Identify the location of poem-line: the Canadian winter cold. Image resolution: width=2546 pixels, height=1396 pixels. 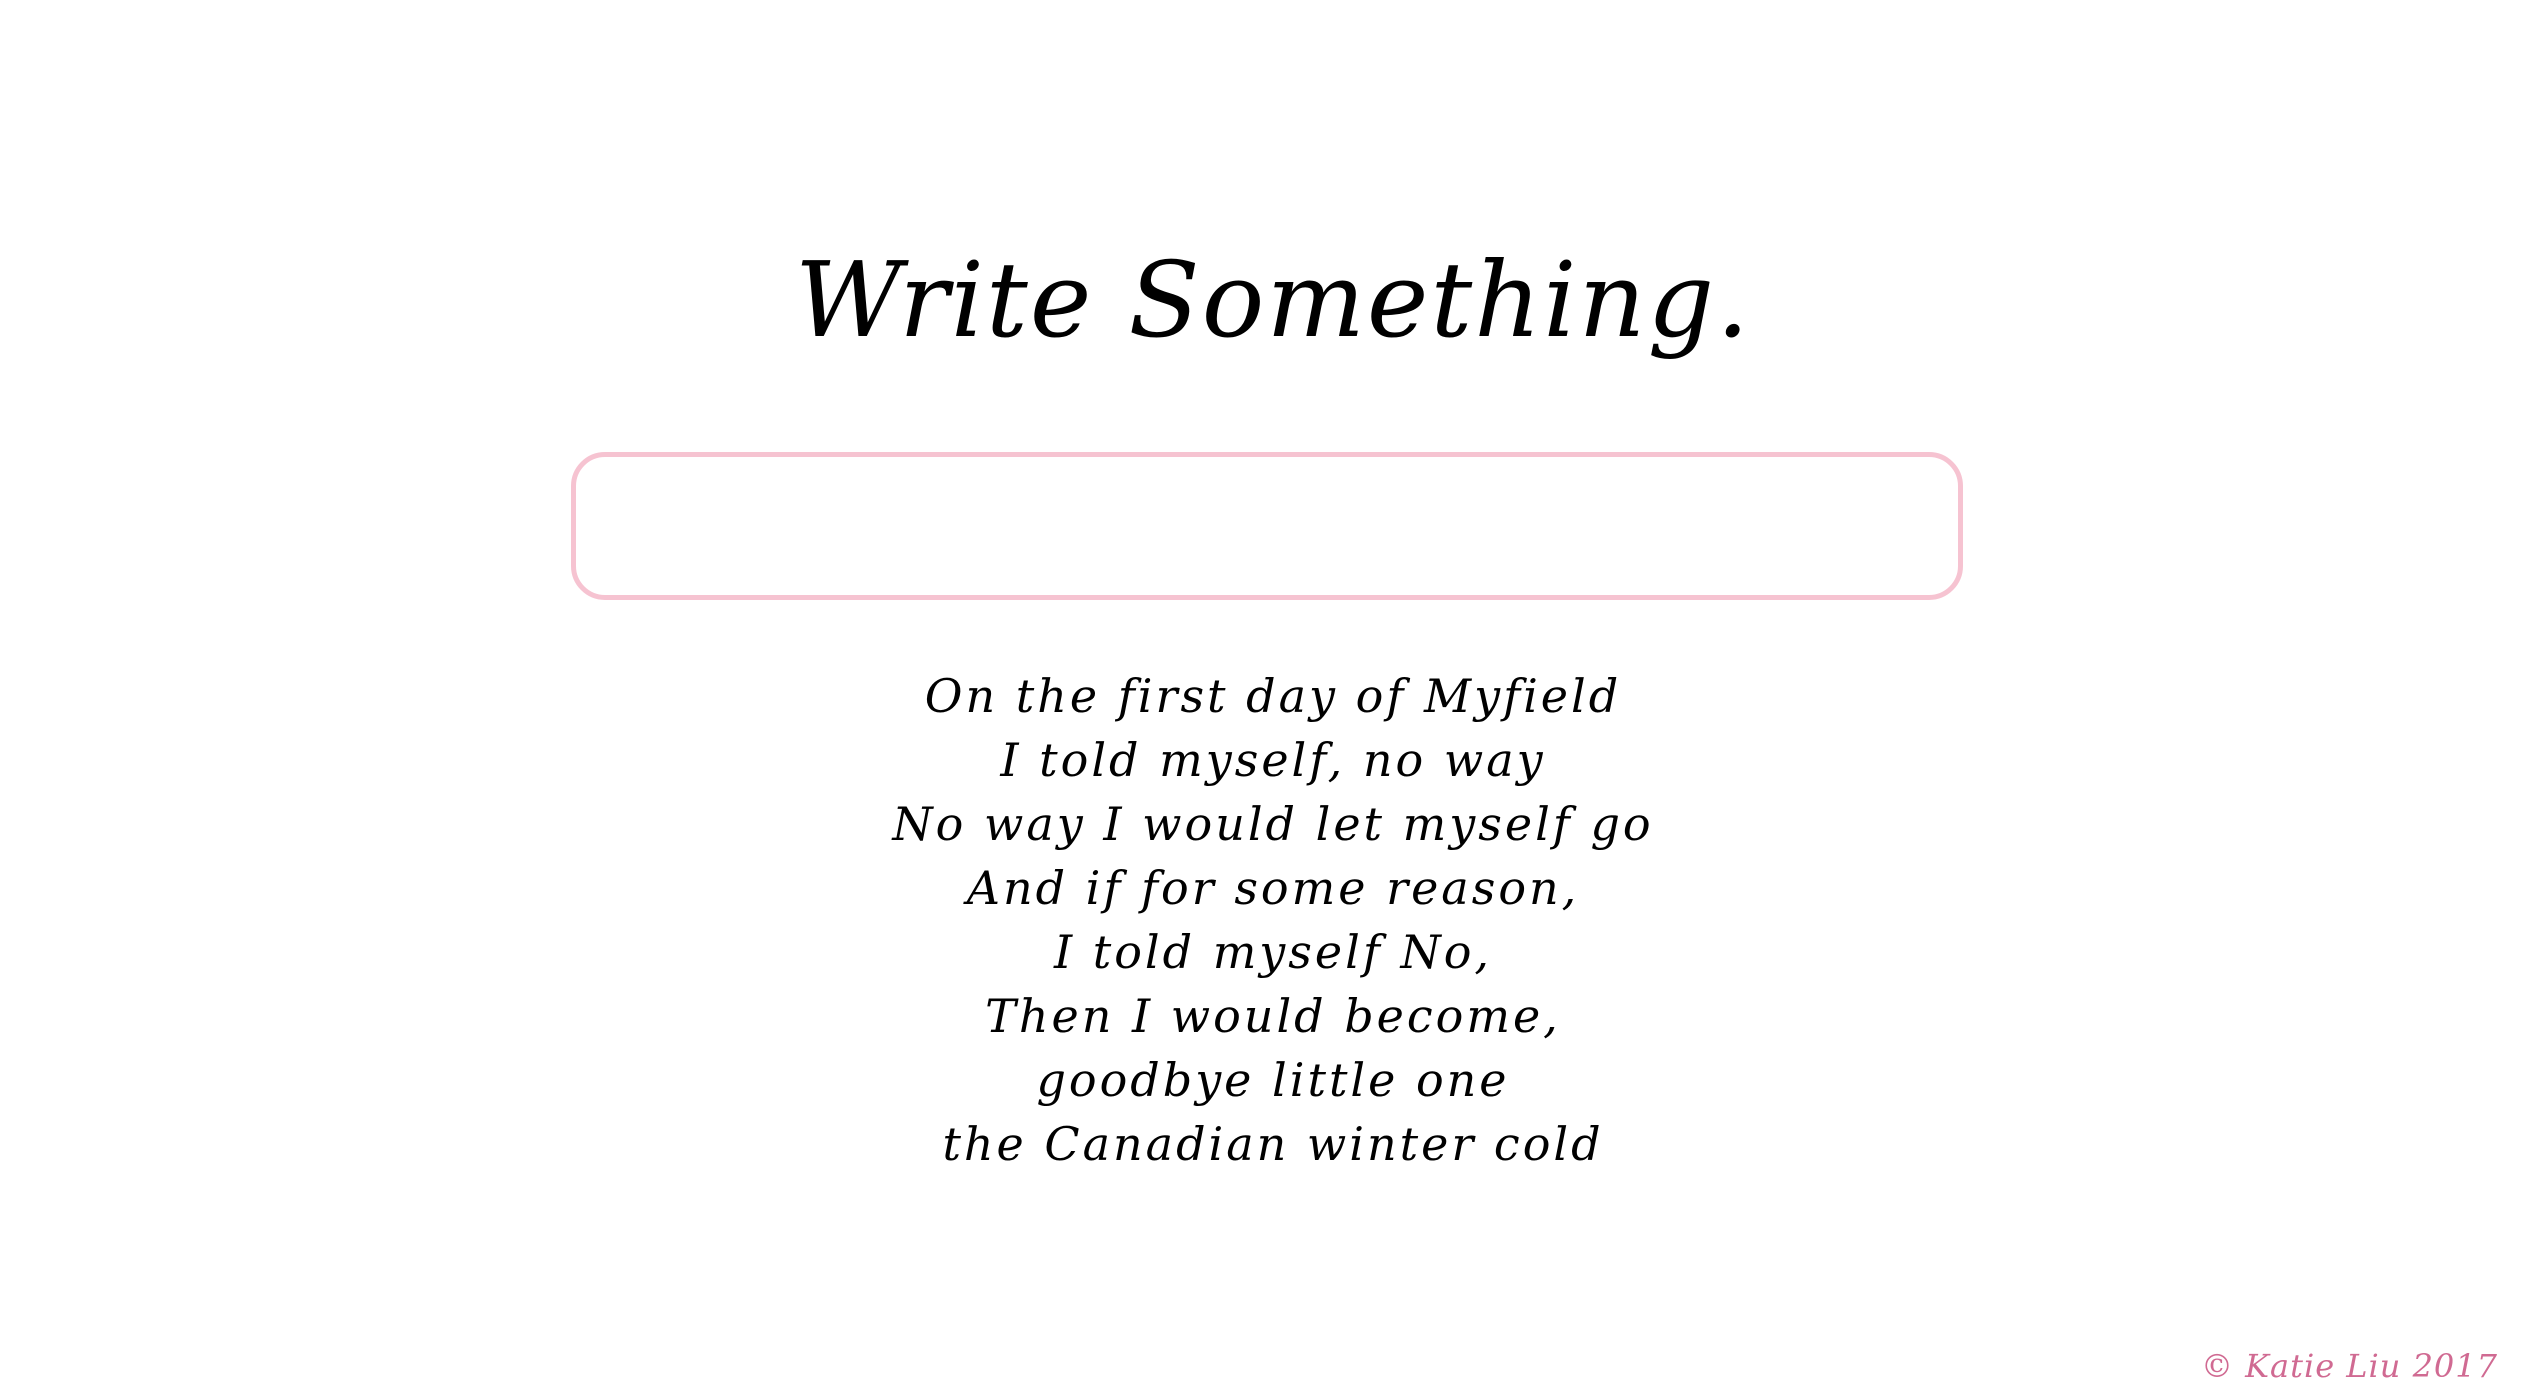
(1273, 1144).